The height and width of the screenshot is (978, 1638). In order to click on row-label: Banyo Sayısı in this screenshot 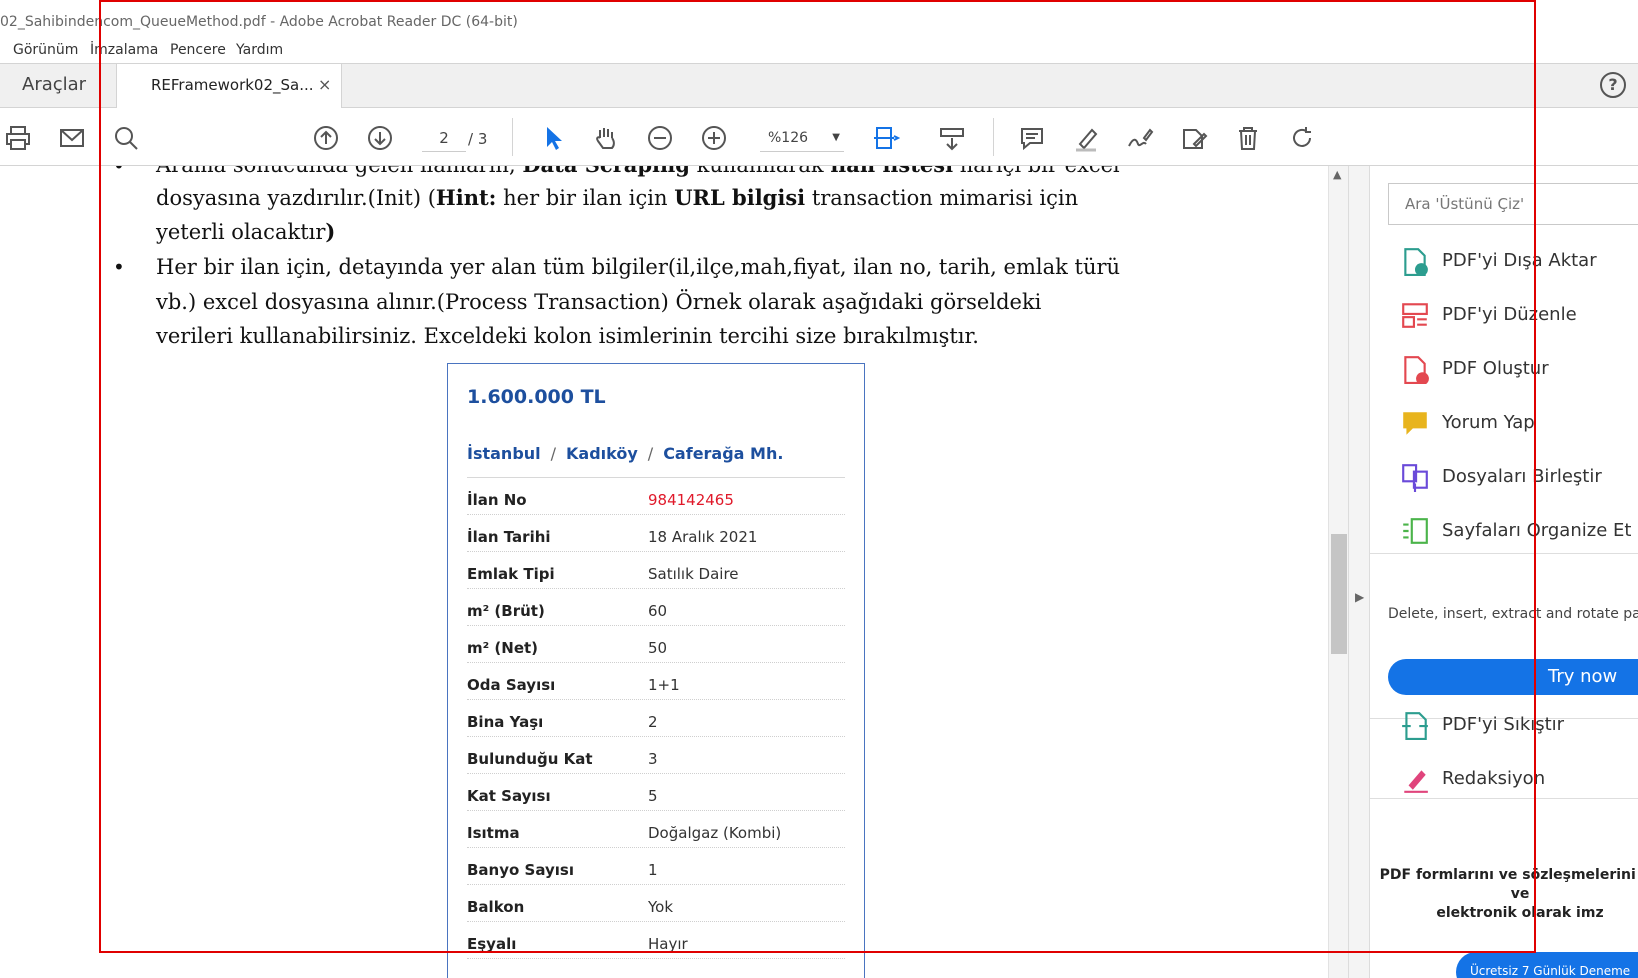, I will do `click(520, 870)`.